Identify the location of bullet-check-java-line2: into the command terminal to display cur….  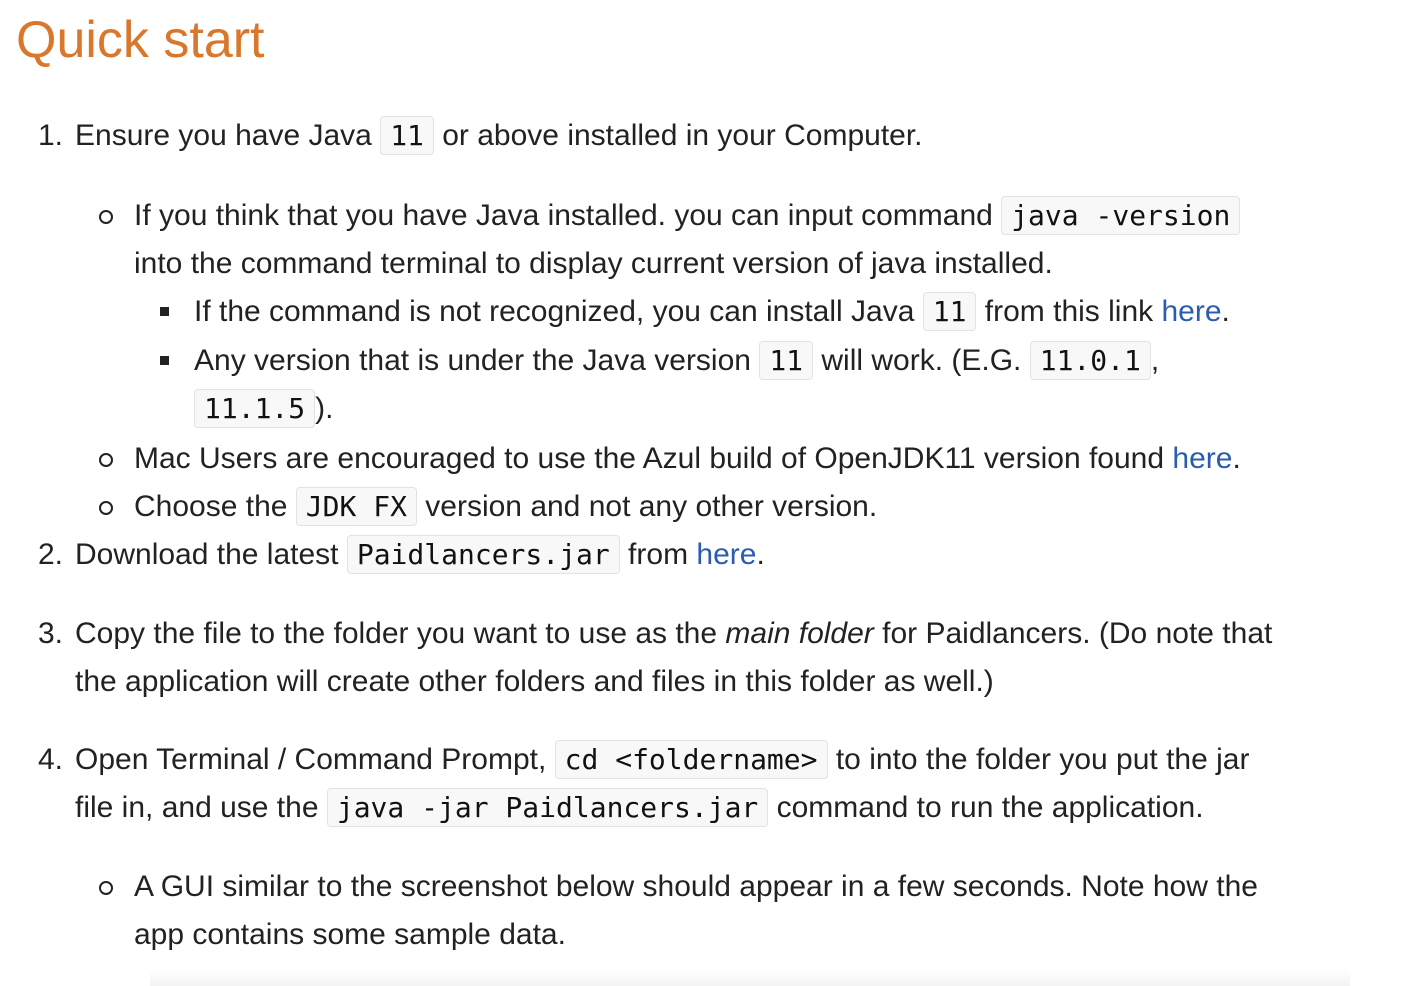
(593, 263).